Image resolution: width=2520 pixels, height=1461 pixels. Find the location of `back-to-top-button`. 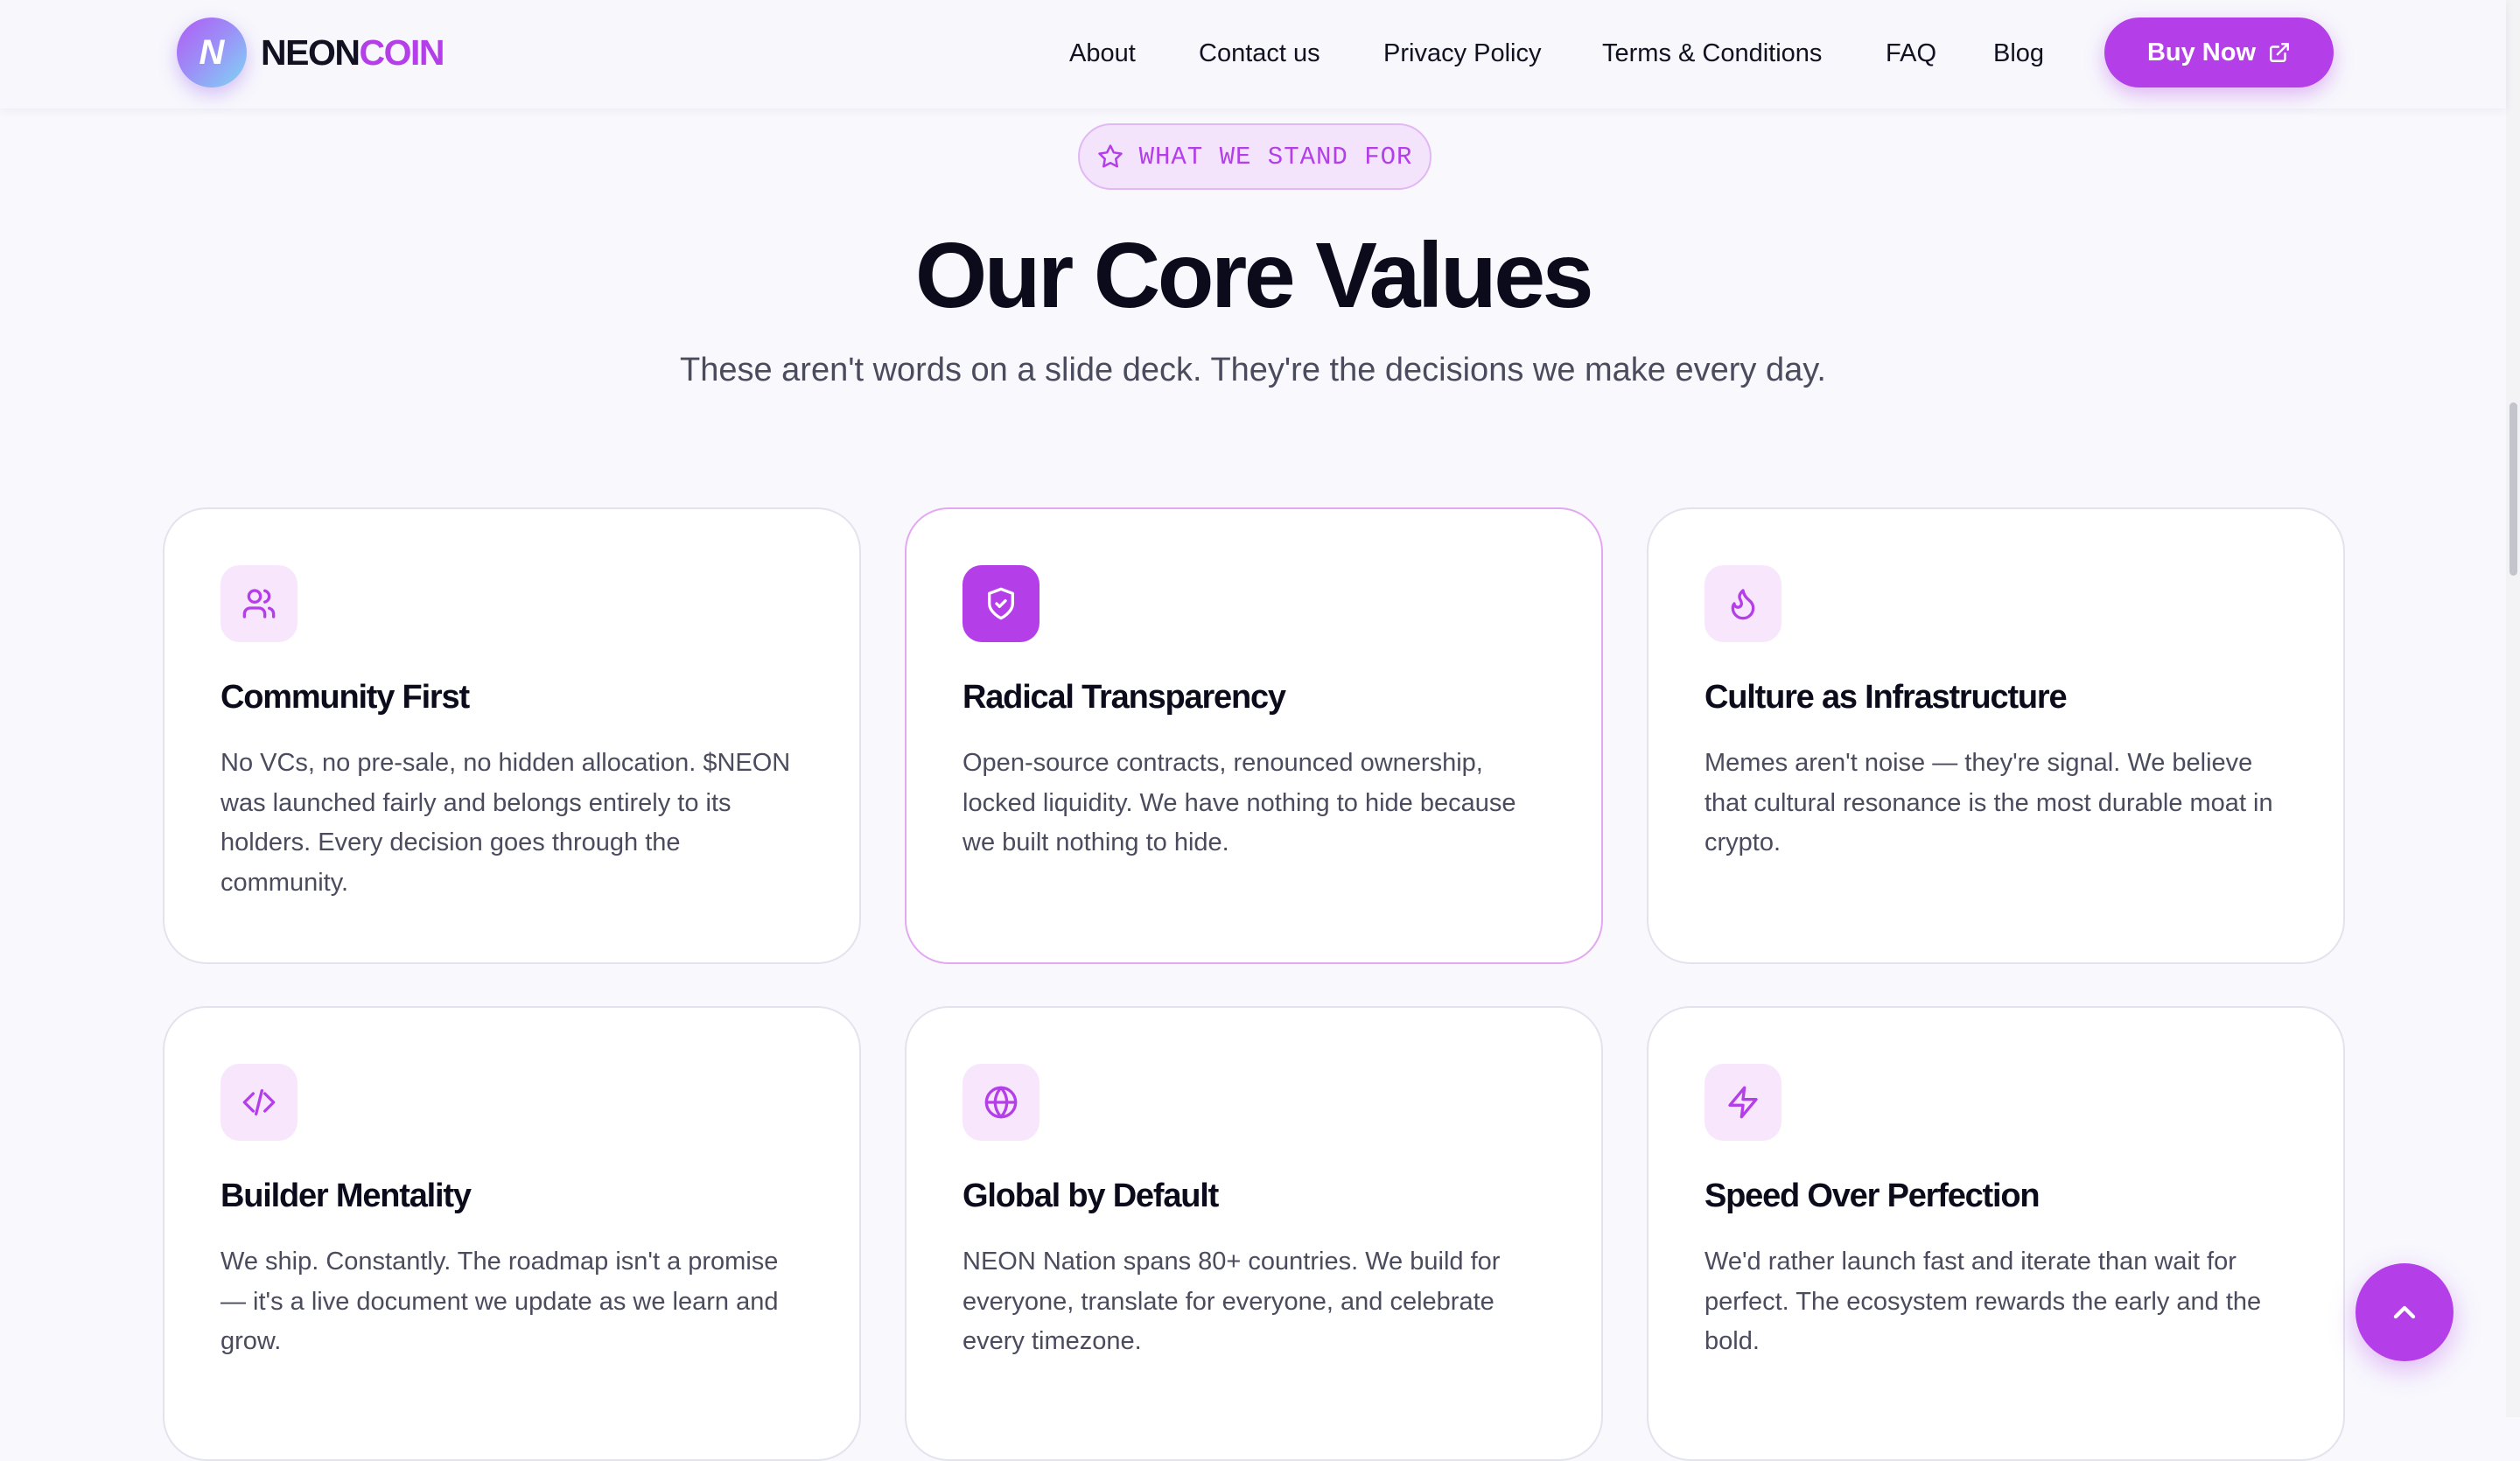

back-to-top-button is located at coordinates (2405, 1312).